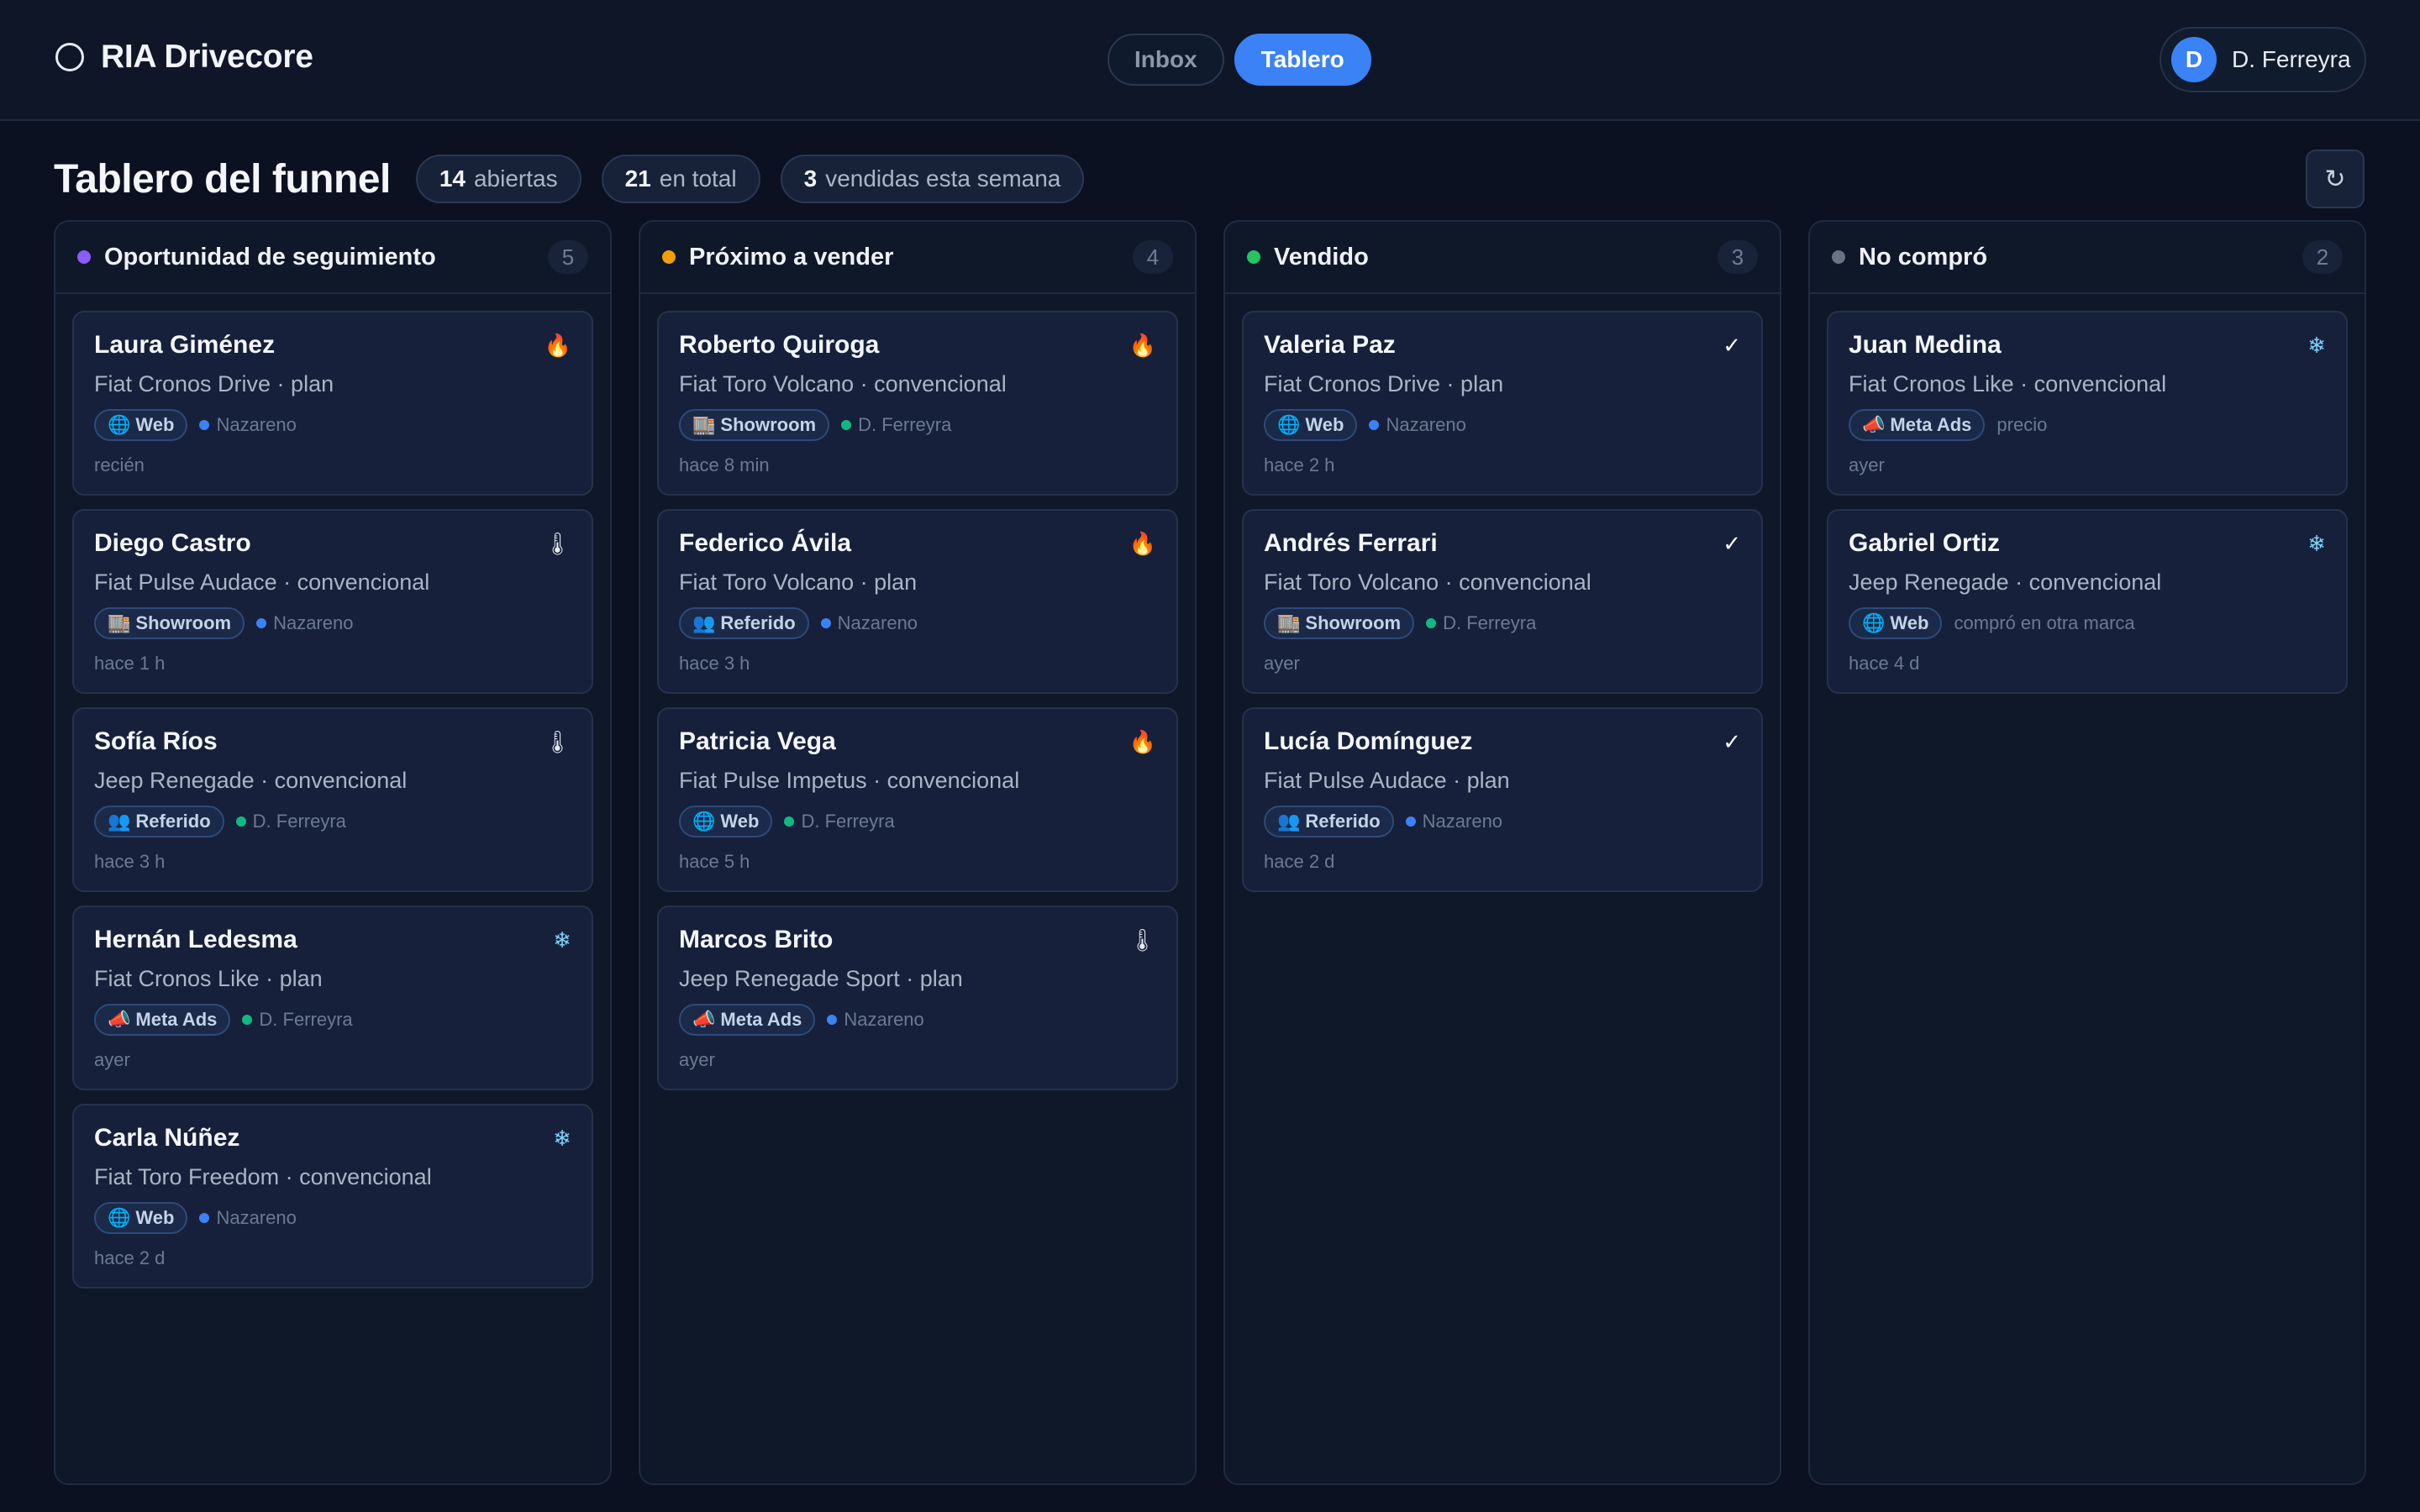 Image resolution: width=2420 pixels, height=1512 pixels. Describe the element at coordinates (1351, 543) in the screenshot. I see `lead-name: Andrés Ferrari` at that location.